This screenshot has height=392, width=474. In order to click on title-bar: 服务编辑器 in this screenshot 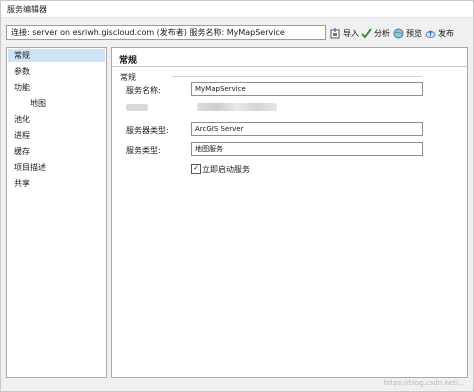, I will do `click(237, 9)`.